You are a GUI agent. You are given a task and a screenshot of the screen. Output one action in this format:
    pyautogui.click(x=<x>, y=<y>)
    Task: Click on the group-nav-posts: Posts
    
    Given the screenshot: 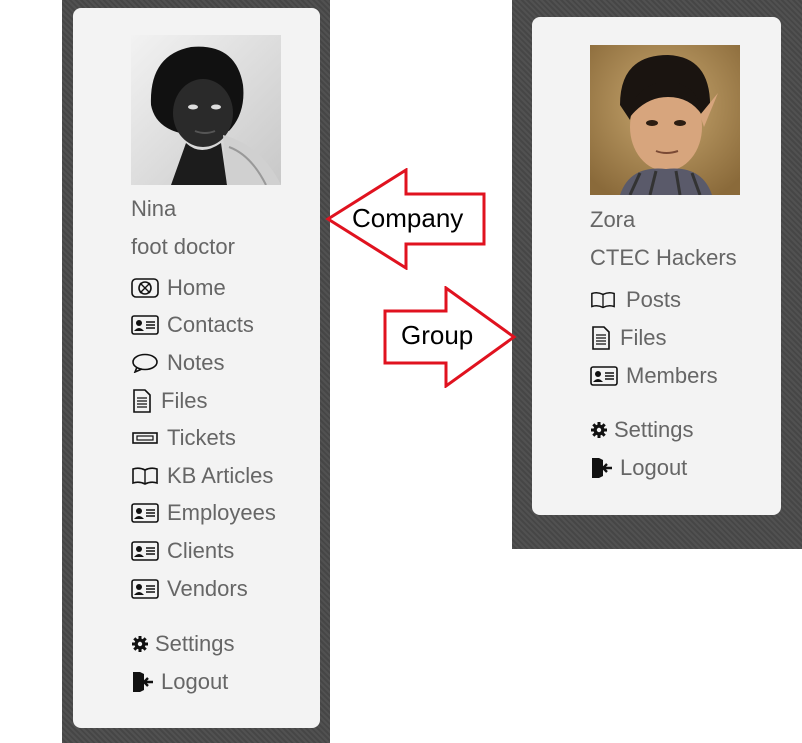 What is the action you would take?
    pyautogui.click(x=654, y=300)
    